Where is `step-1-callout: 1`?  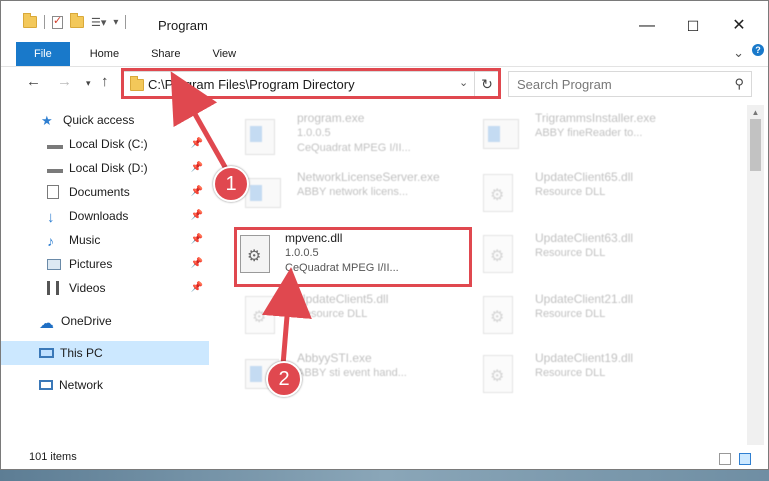 step-1-callout: 1 is located at coordinates (231, 184).